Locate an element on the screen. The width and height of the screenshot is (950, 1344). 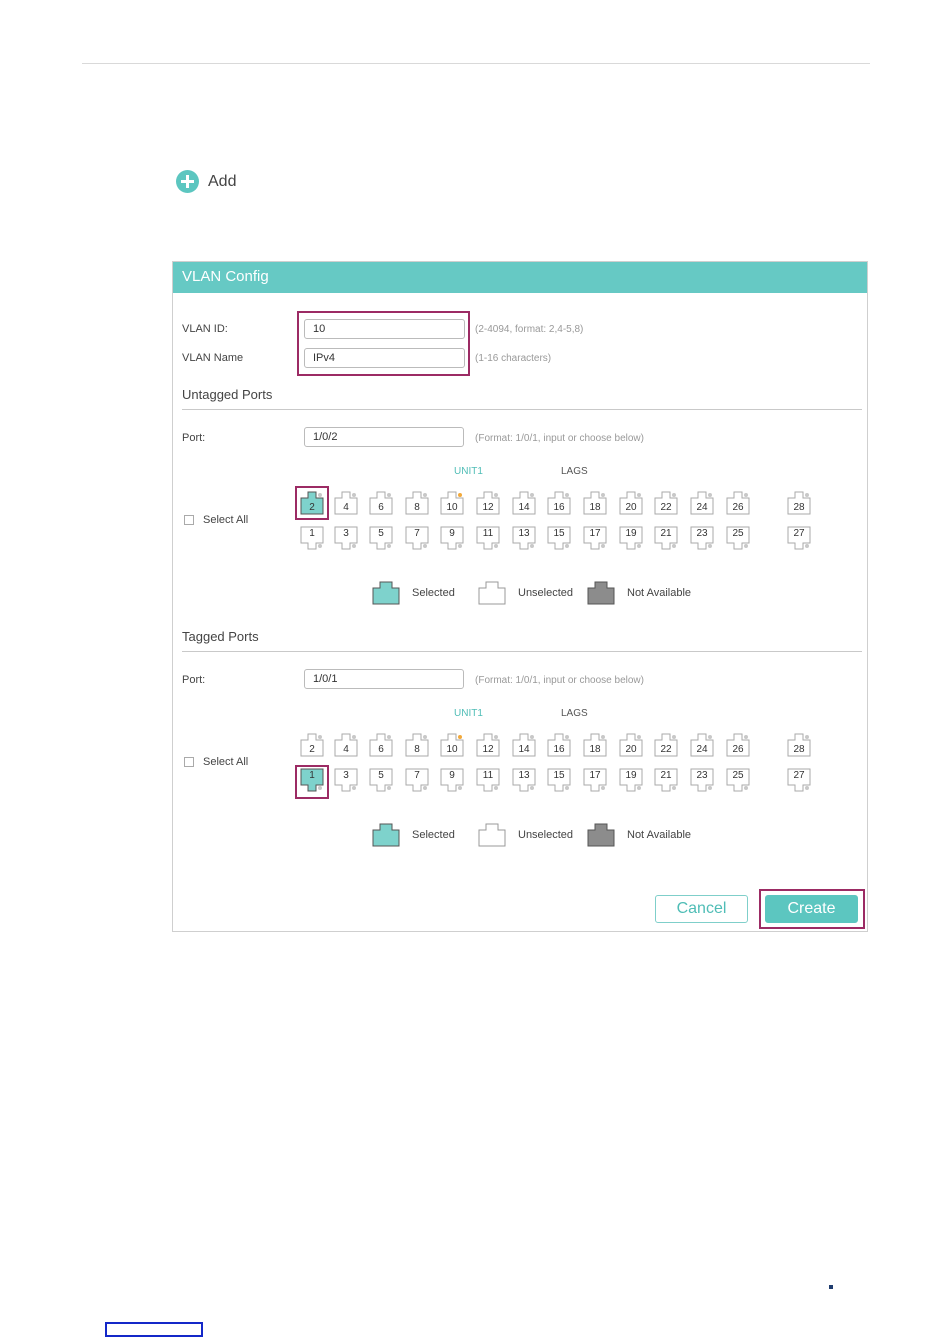
untagged-port-24: 24 is located at coordinates (702, 503).